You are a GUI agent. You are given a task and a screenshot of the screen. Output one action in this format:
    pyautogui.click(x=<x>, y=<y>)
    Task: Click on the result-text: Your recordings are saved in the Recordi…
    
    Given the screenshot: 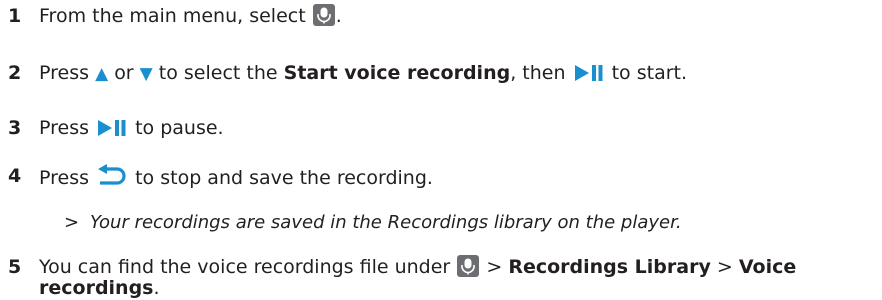 What is the action you would take?
    pyautogui.click(x=386, y=222)
    